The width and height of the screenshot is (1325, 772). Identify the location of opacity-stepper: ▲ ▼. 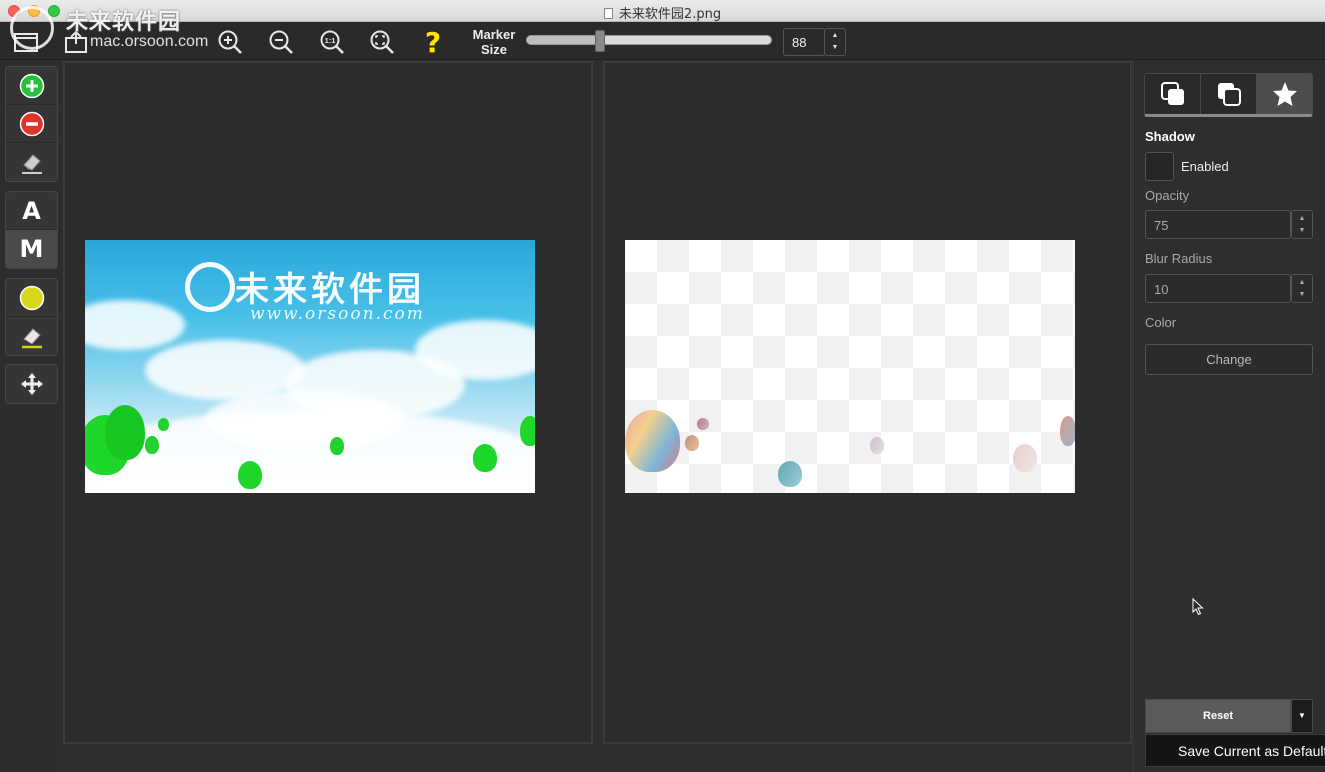
(1302, 224).